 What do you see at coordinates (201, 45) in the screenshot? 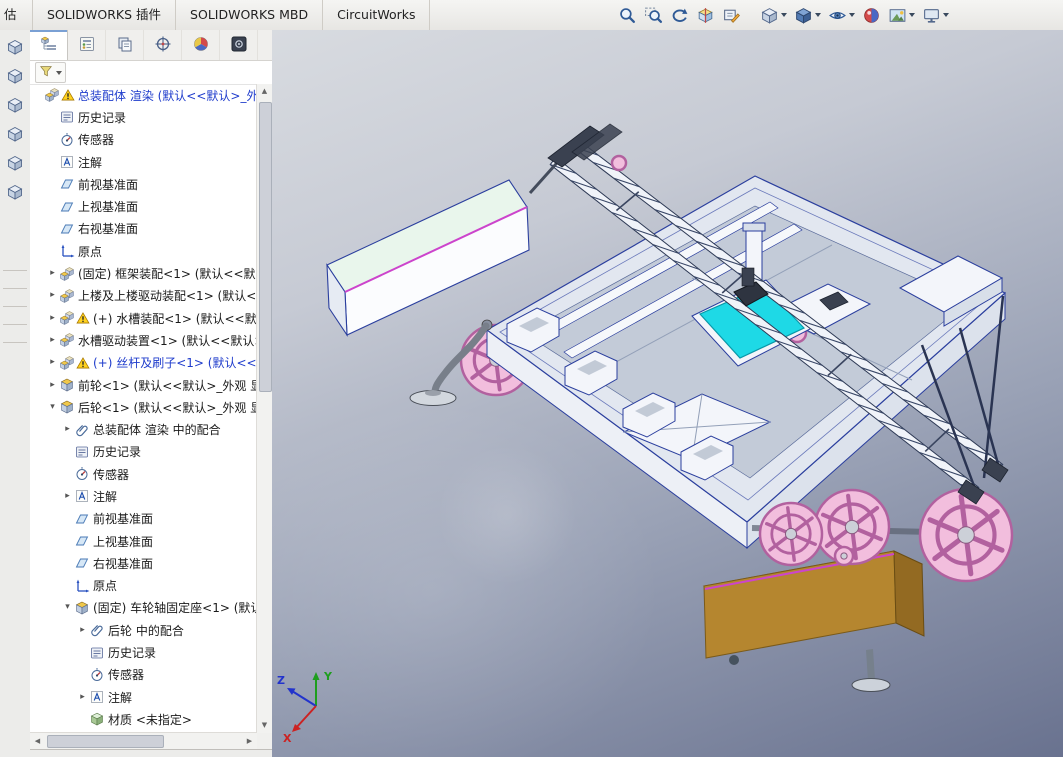
I see `tab-displaymanager` at bounding box center [201, 45].